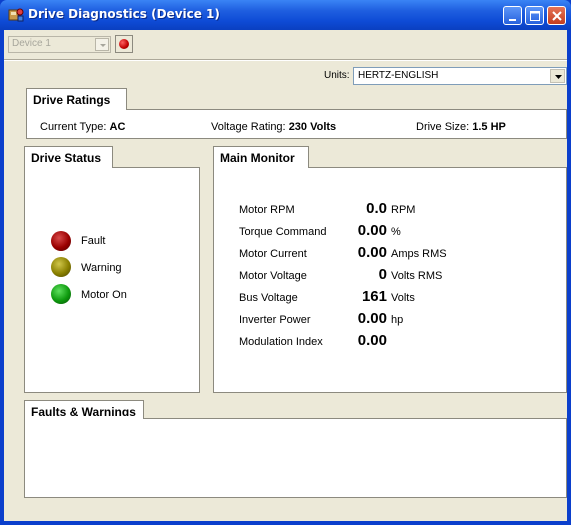 The width and height of the screenshot is (571, 525). I want to click on units-select-dropdown-button, so click(557, 76).